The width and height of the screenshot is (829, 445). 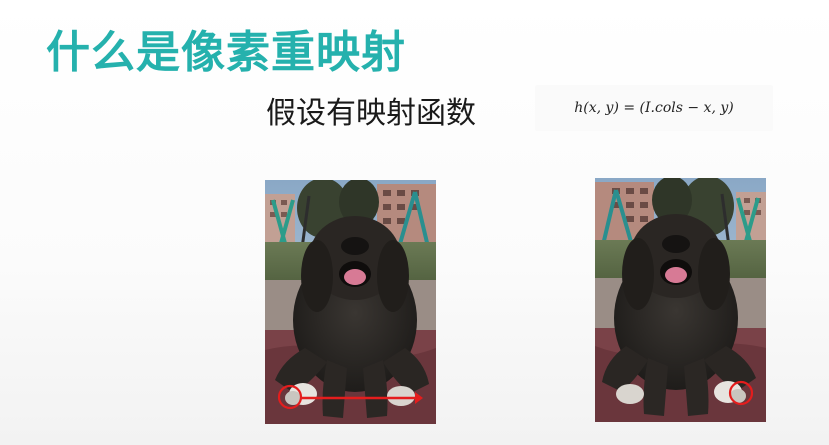 I want to click on mapping-formula: h(x, y) = (I.cols − x, y), so click(x=654, y=108).